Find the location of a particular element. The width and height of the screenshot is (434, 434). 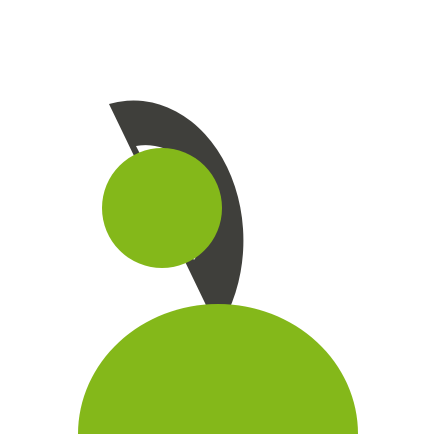

green-head-circle is located at coordinates (162, 208).